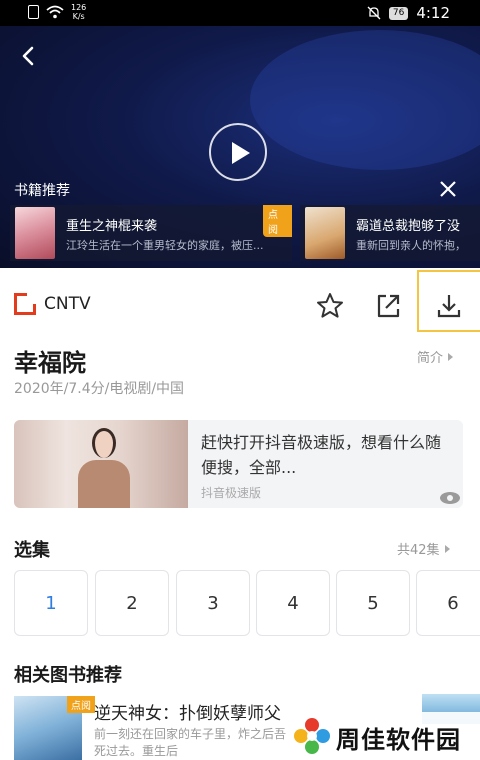  What do you see at coordinates (187, 711) in the screenshot?
I see `related-book-name: 逆天神女：扑倒妖孽师父` at bounding box center [187, 711].